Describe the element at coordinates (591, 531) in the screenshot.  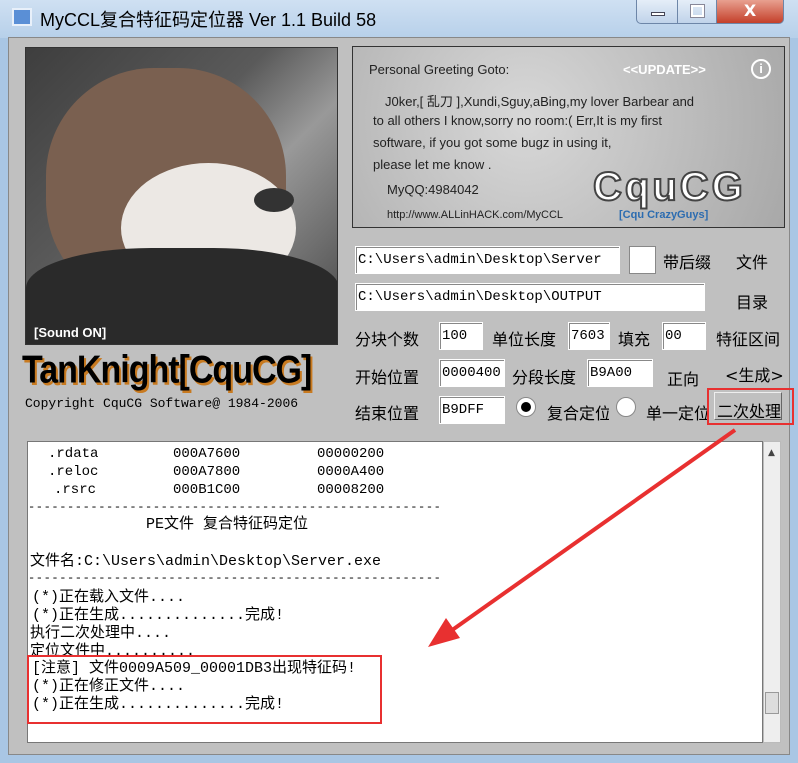
I see `arrow-shaft` at that location.